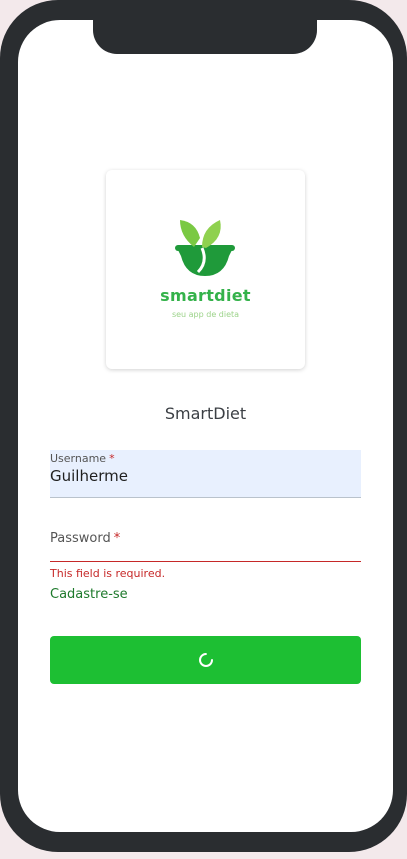 This screenshot has height=859, width=407. What do you see at coordinates (205, 37) in the screenshot?
I see `phone-notch` at bounding box center [205, 37].